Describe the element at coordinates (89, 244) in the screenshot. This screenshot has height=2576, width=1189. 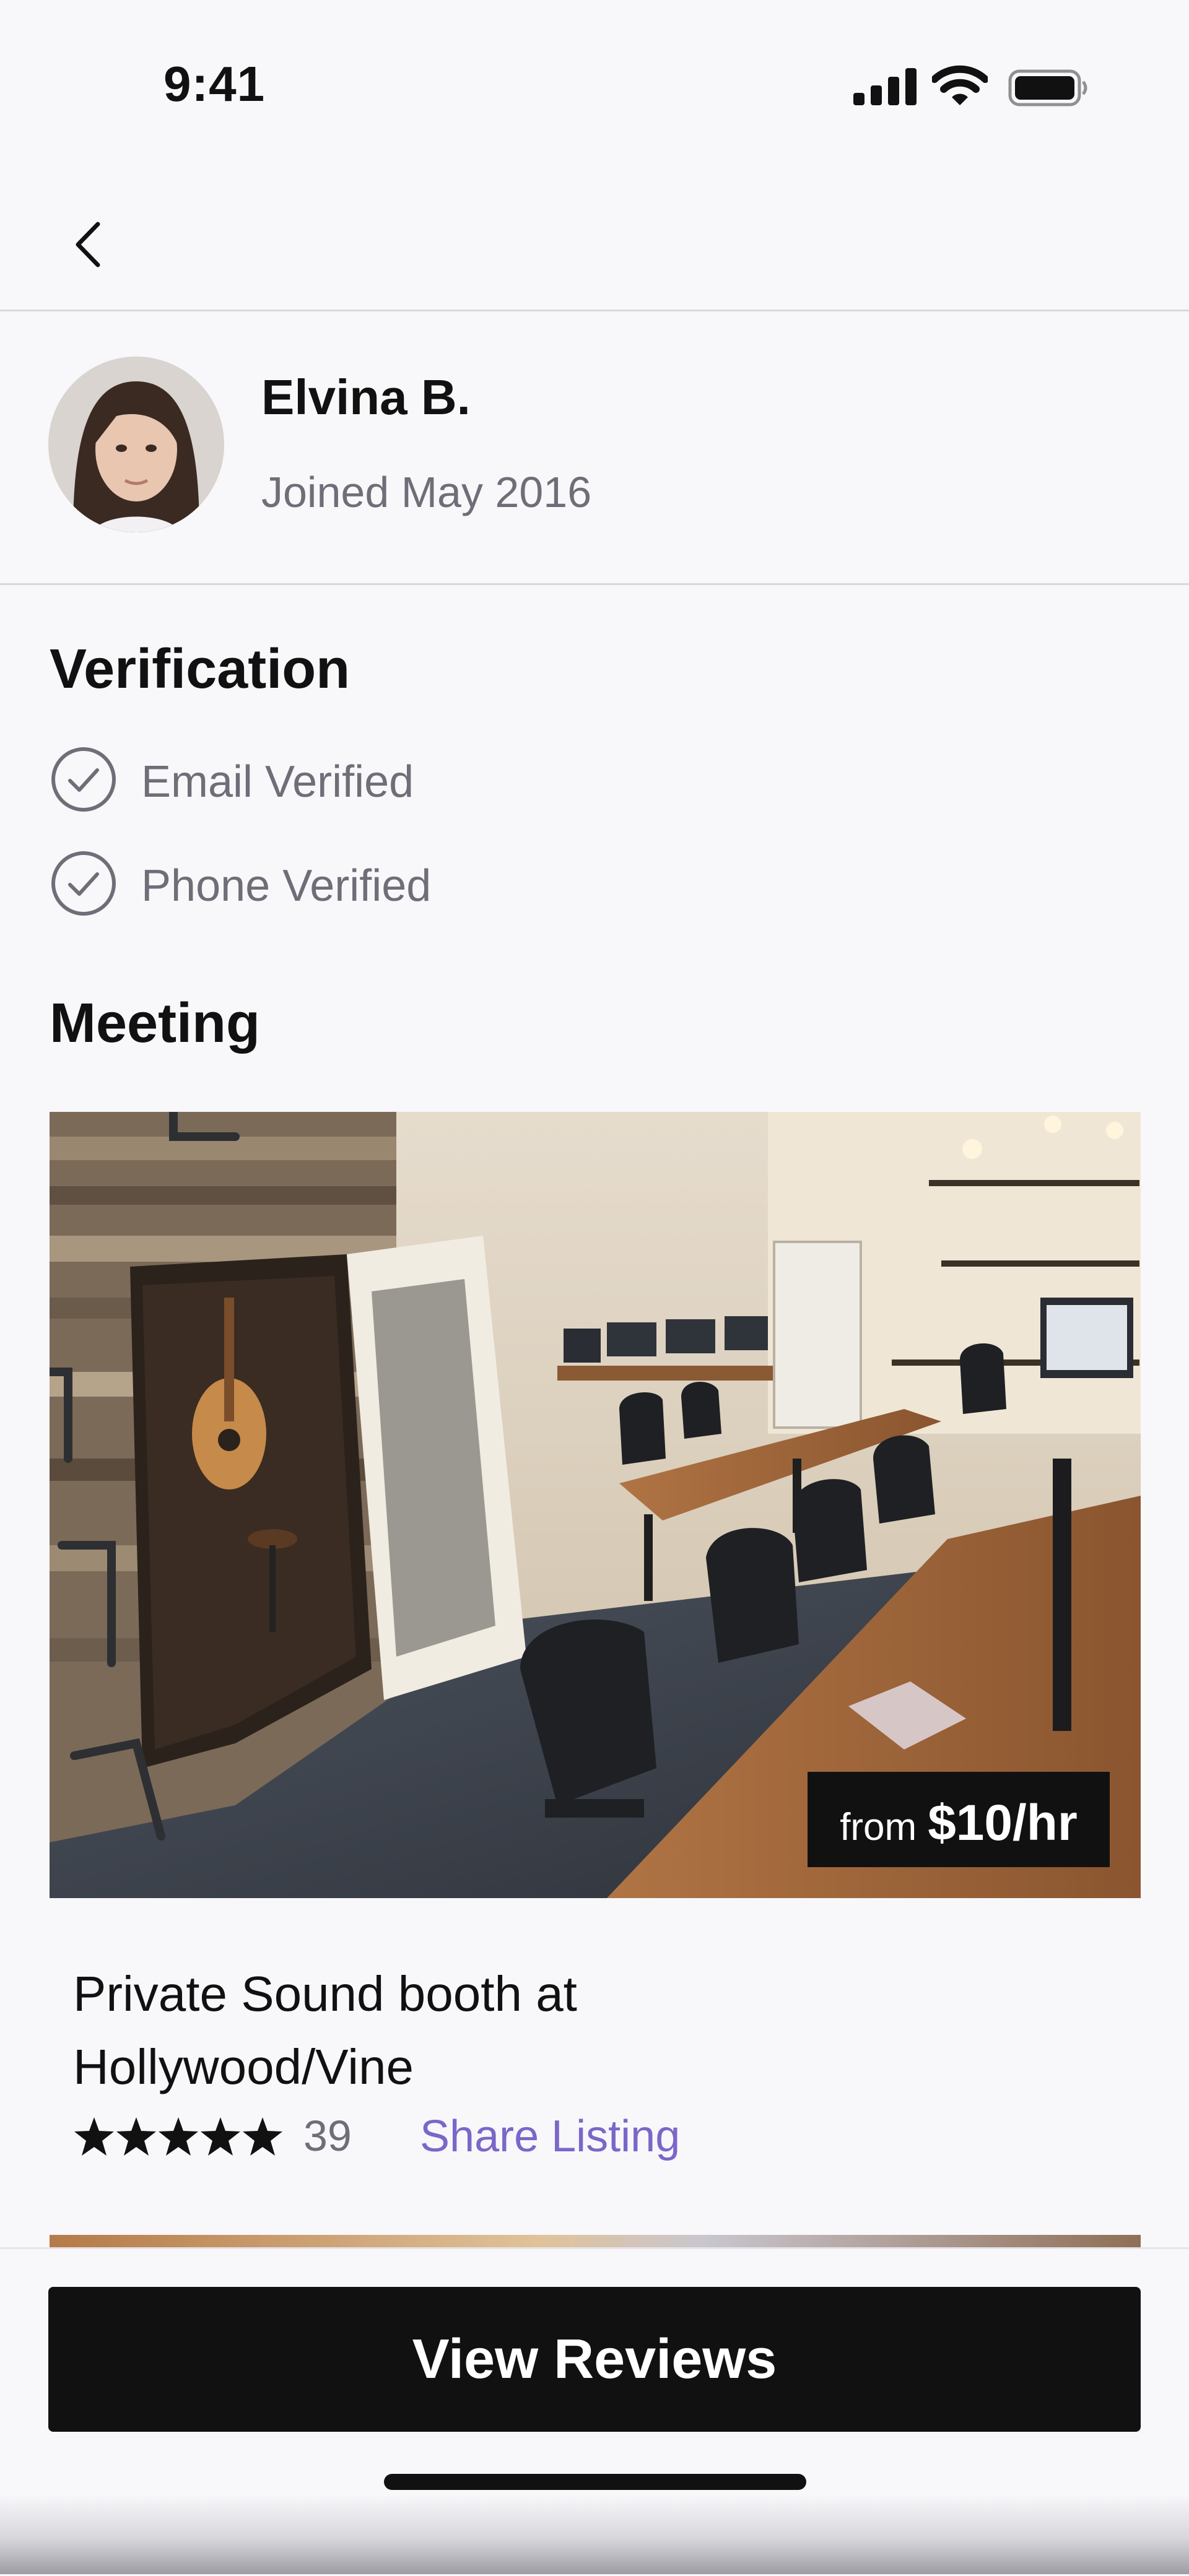
I see `back-button` at that location.